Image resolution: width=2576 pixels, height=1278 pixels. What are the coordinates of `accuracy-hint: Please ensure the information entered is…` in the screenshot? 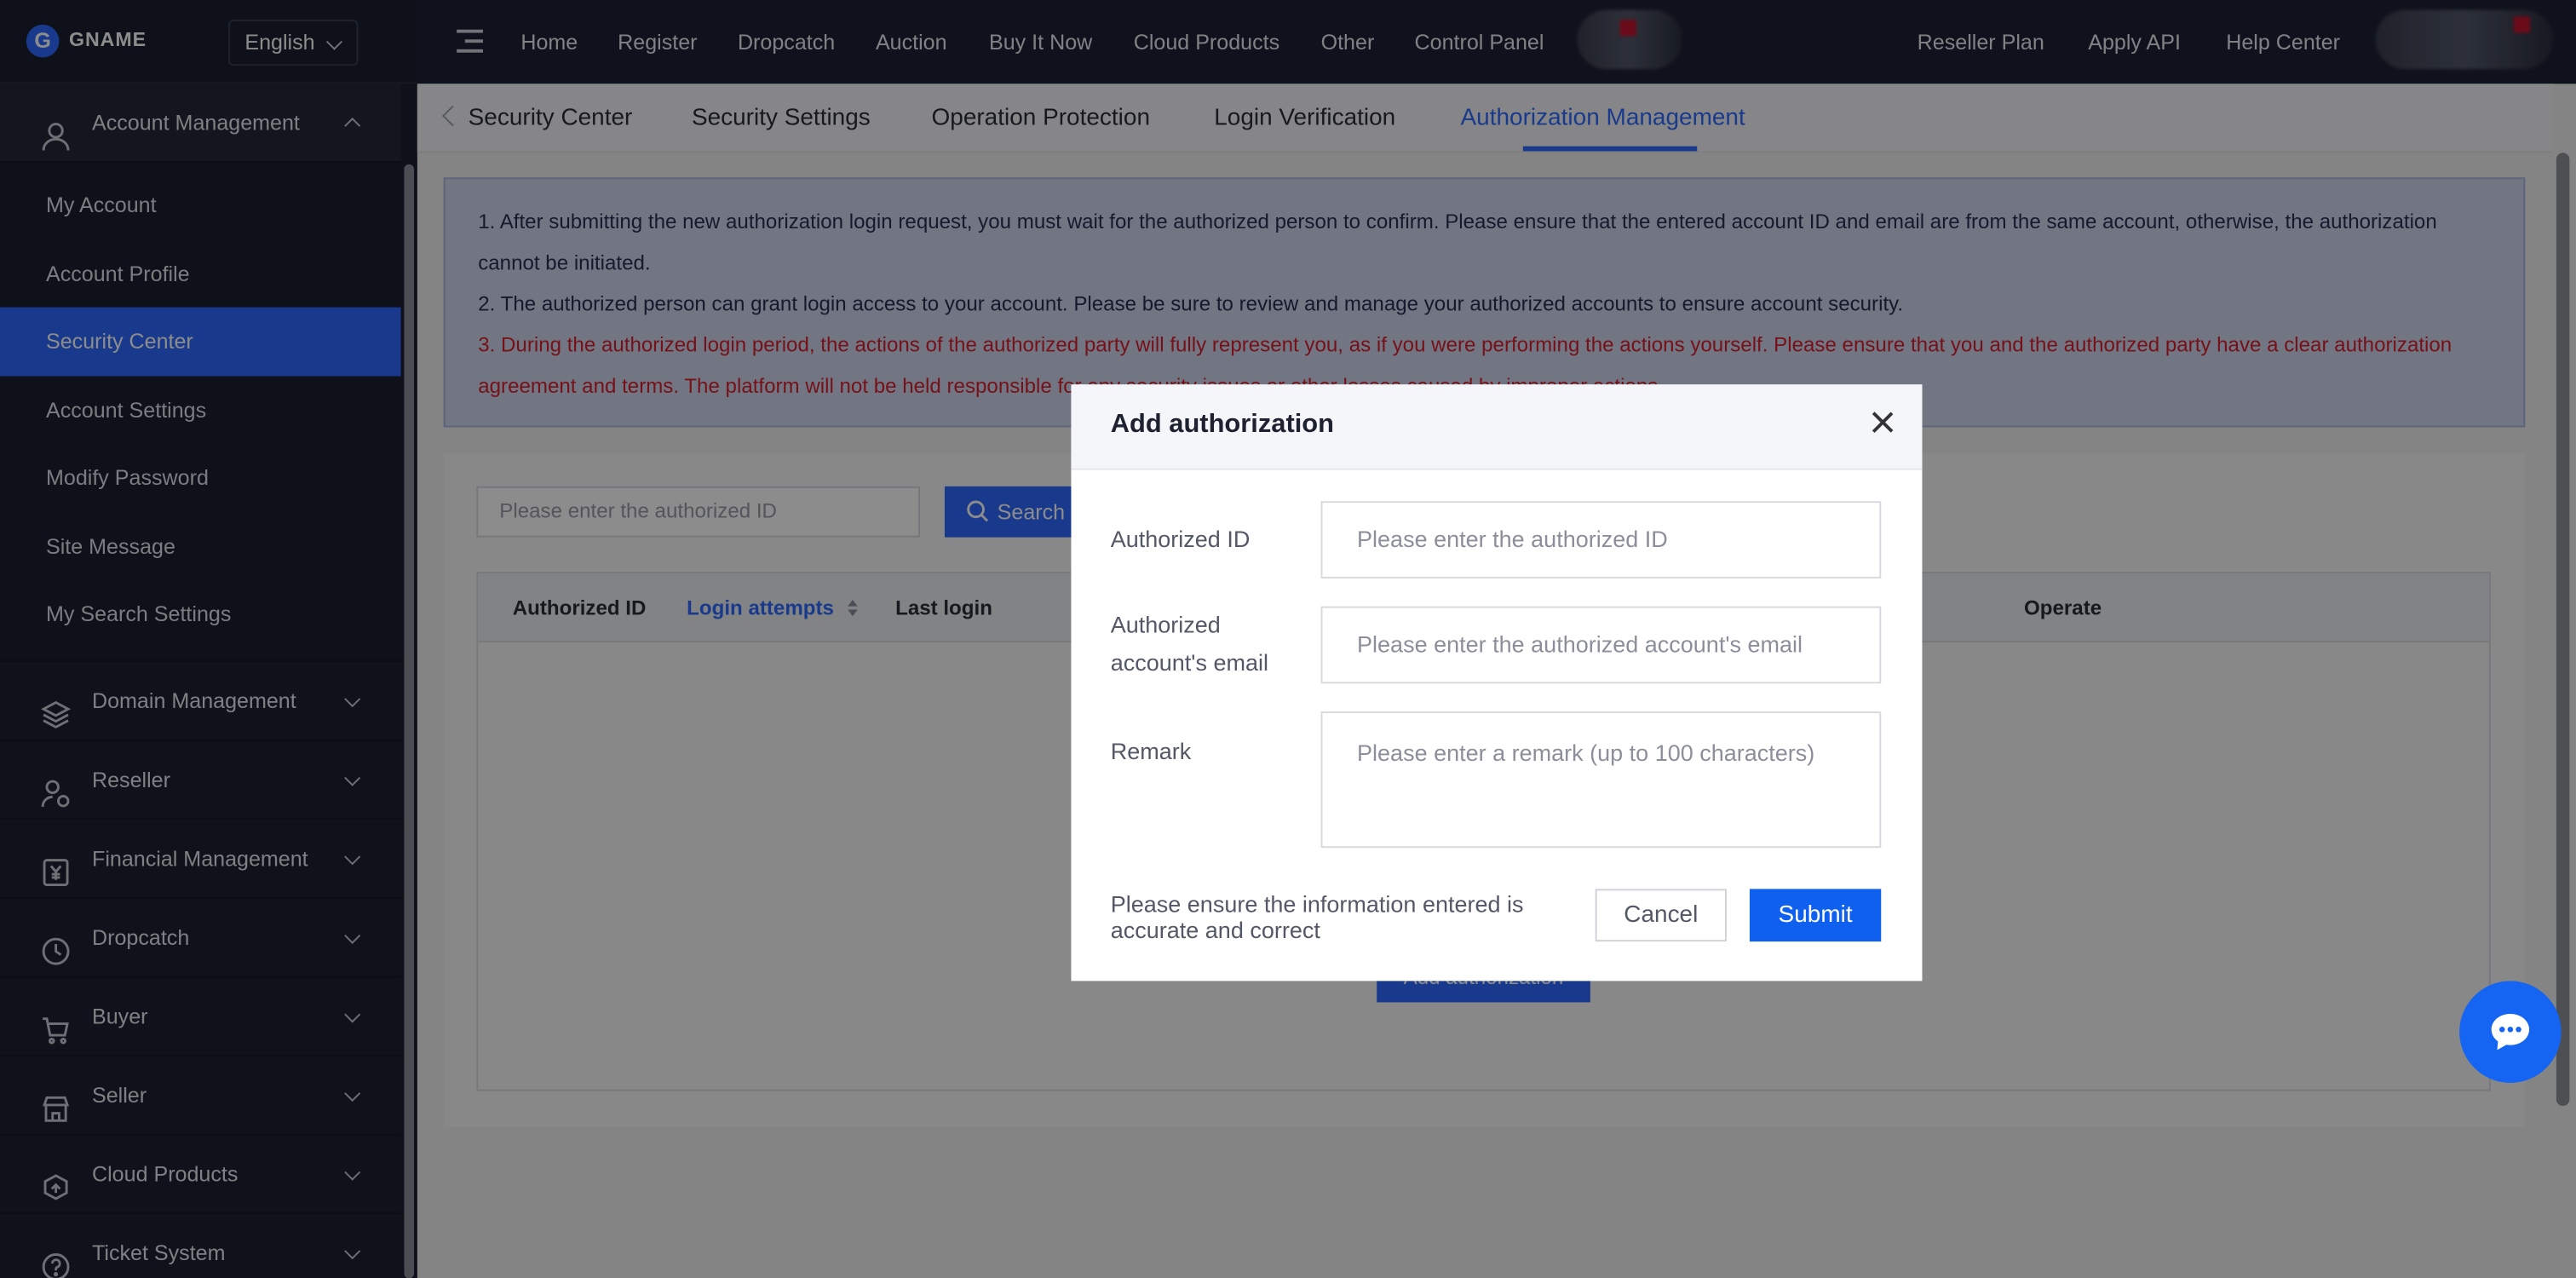 It's located at (1317, 917).